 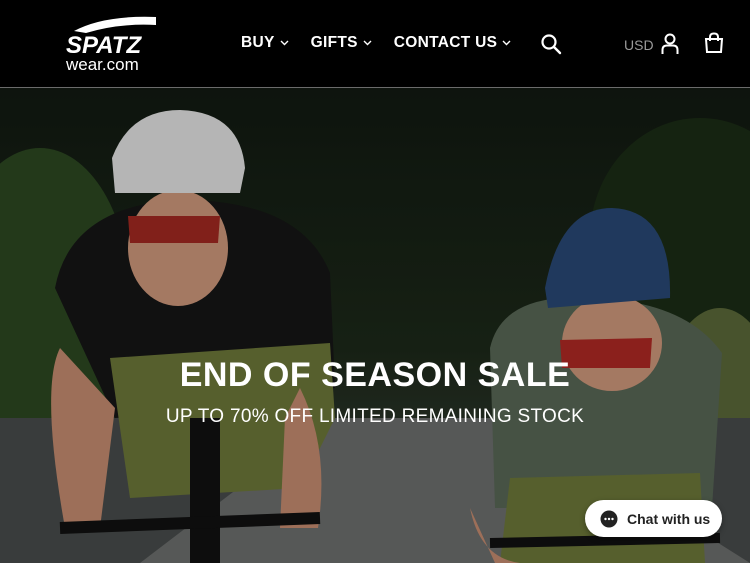 What do you see at coordinates (445, 42) in the screenshot?
I see `nav-item-label: CONTACT US` at bounding box center [445, 42].